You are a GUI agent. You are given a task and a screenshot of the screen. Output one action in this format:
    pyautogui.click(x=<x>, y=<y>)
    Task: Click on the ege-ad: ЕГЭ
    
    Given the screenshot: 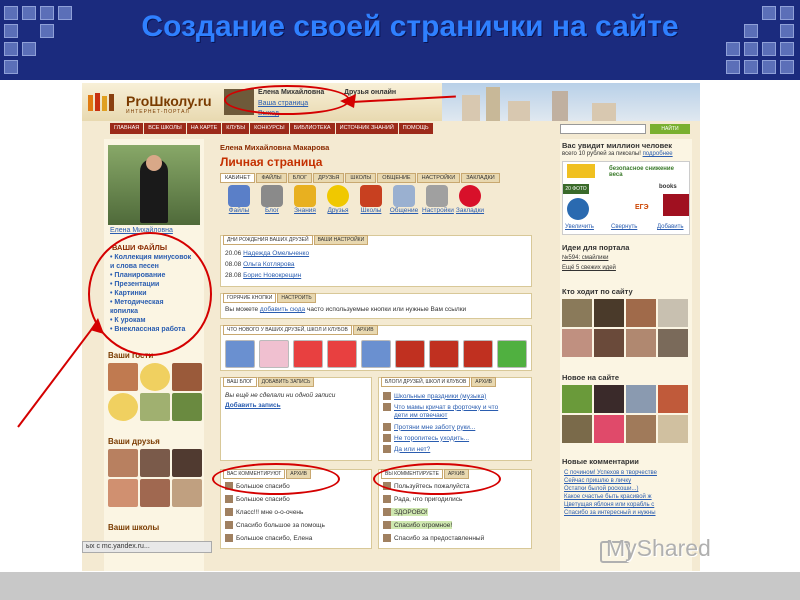 What is the action you would take?
    pyautogui.click(x=642, y=207)
    